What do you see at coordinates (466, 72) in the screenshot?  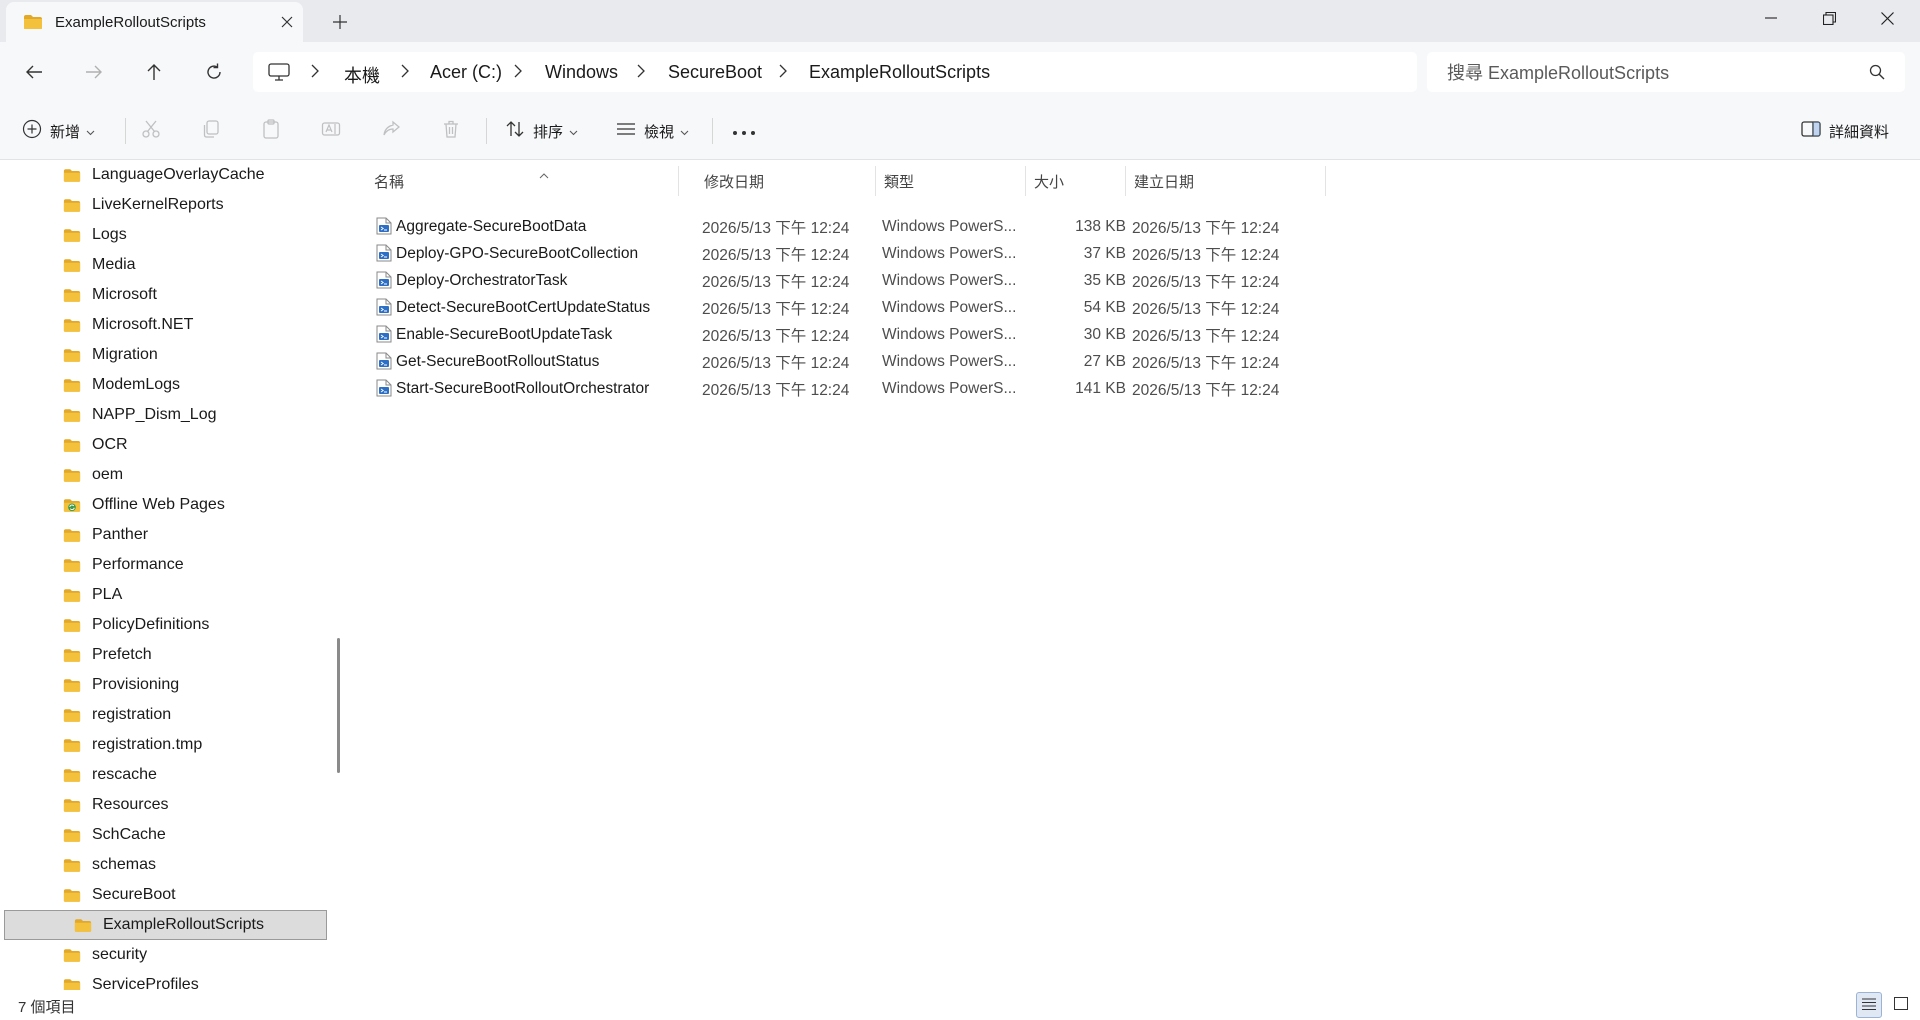 I see `breadcrumb-drive: Acer (C:)` at bounding box center [466, 72].